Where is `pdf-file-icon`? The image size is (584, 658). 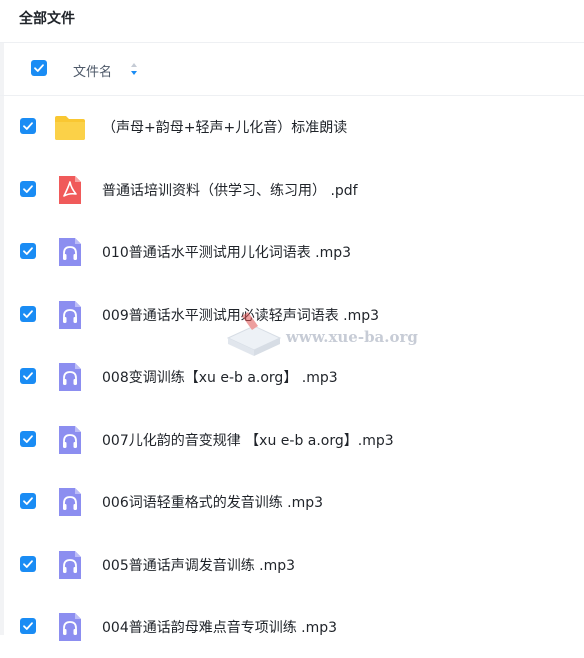
pdf-file-icon is located at coordinates (70, 189).